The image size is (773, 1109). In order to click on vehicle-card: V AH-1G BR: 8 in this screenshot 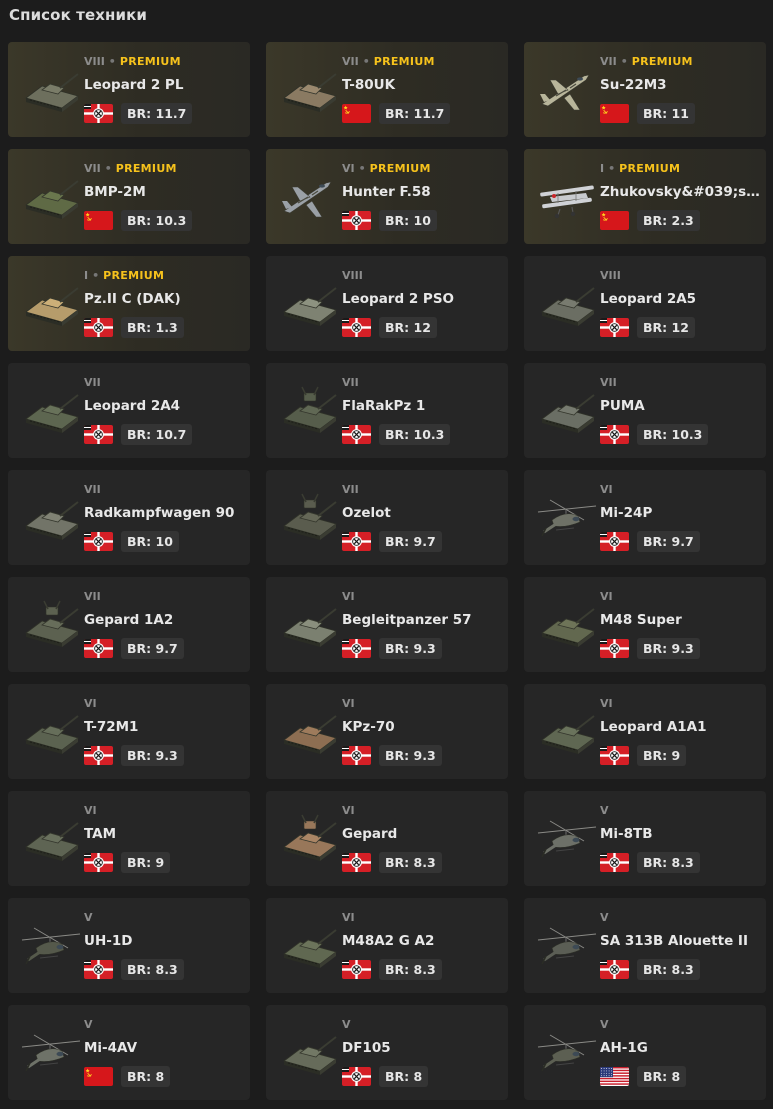, I will do `click(645, 1052)`.